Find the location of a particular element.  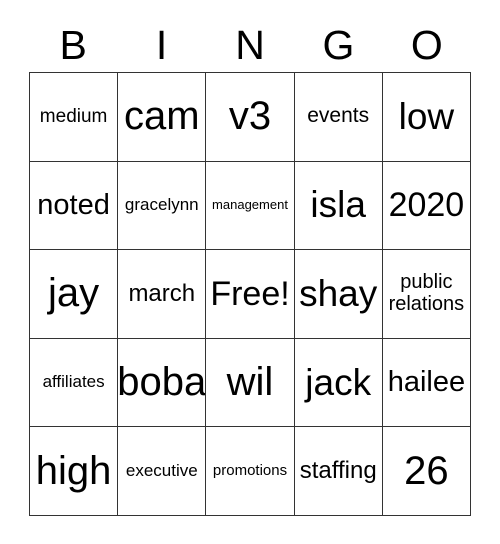

bingo-cell-label: 26 is located at coordinates (426, 470).